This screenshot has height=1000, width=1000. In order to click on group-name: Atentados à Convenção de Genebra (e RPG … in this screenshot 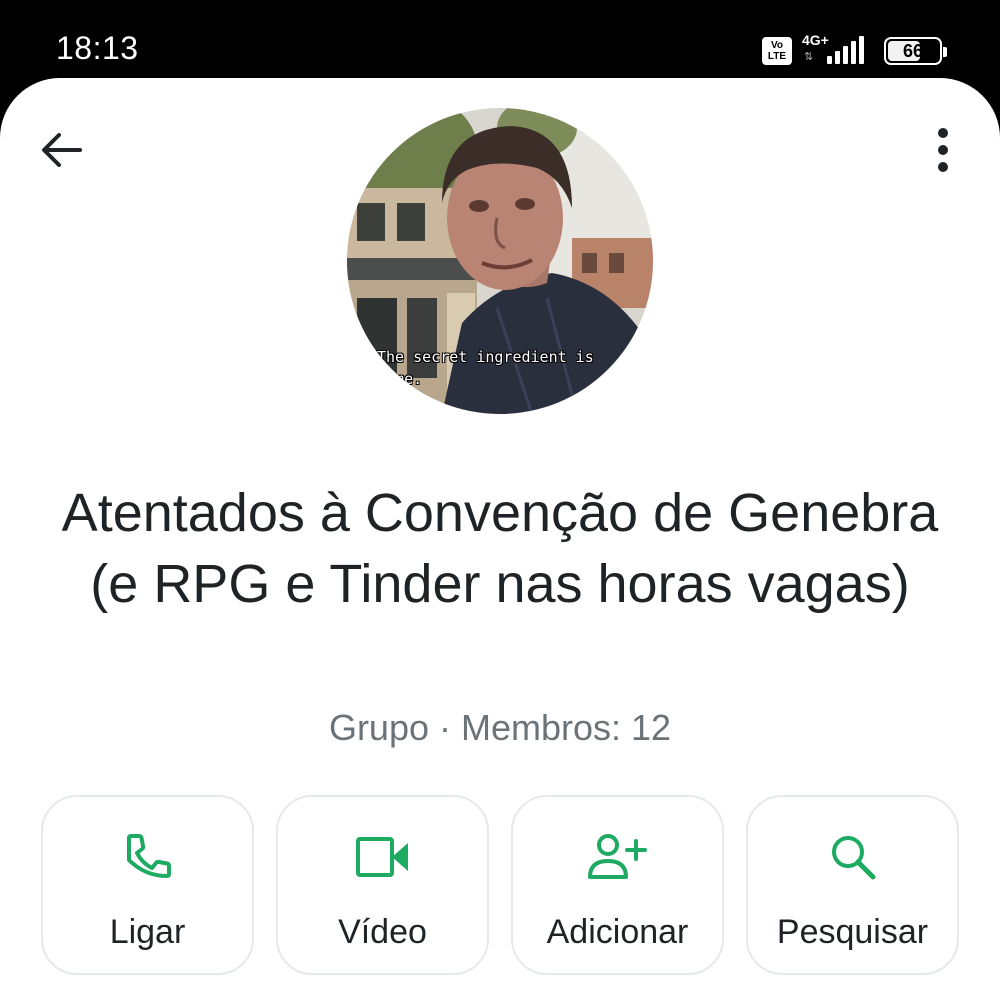, I will do `click(500, 548)`.